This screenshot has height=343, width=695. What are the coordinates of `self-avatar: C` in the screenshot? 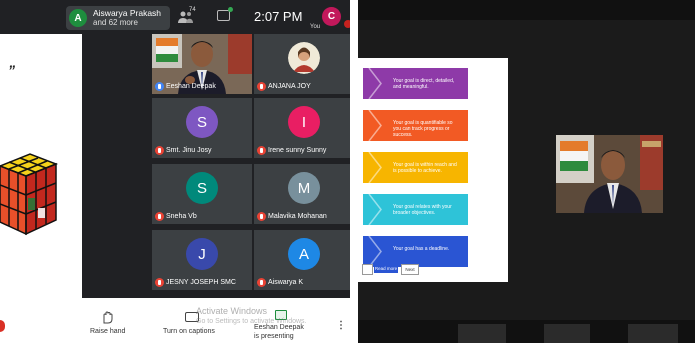 It's located at (331, 16).